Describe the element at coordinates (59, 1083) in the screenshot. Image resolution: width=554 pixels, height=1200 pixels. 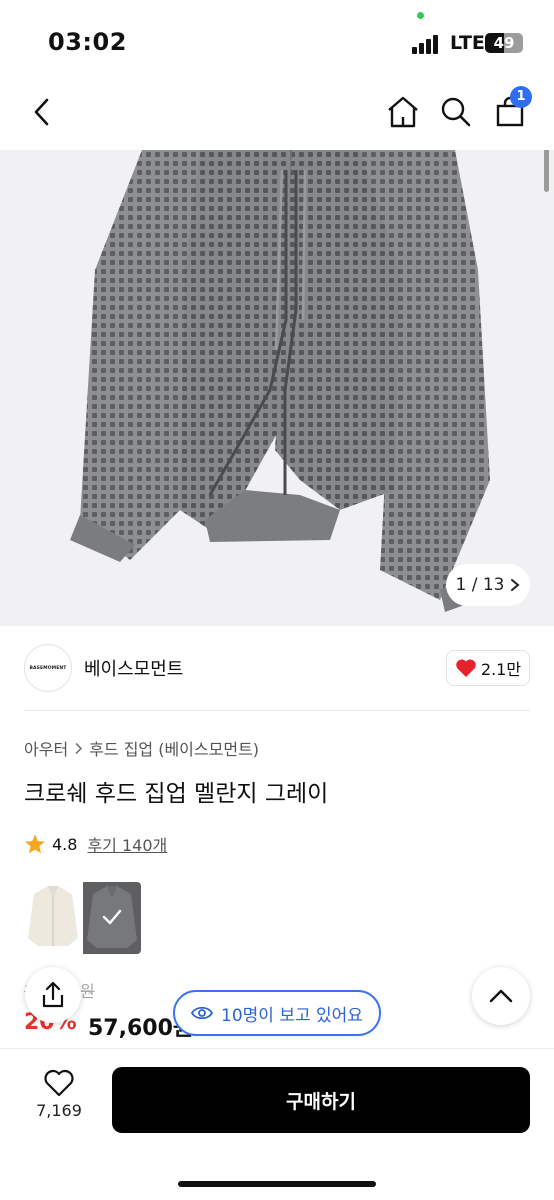
I see `heart-outline-icon` at that location.